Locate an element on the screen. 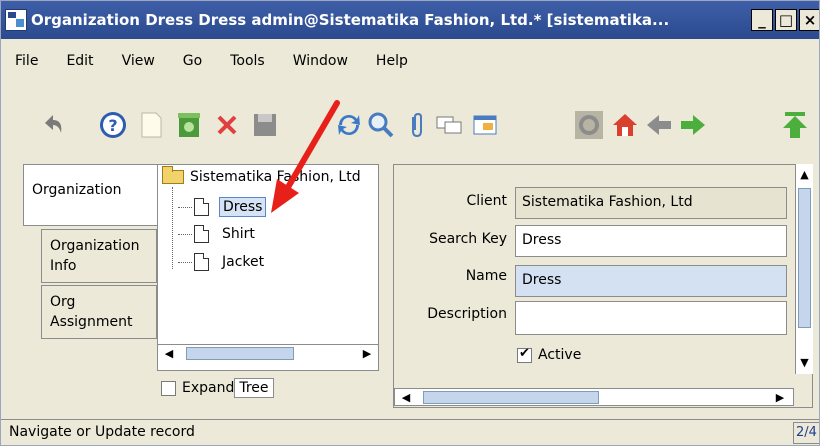 The width and height of the screenshot is (820, 446). first-record-icon is located at coordinates (795, 125).